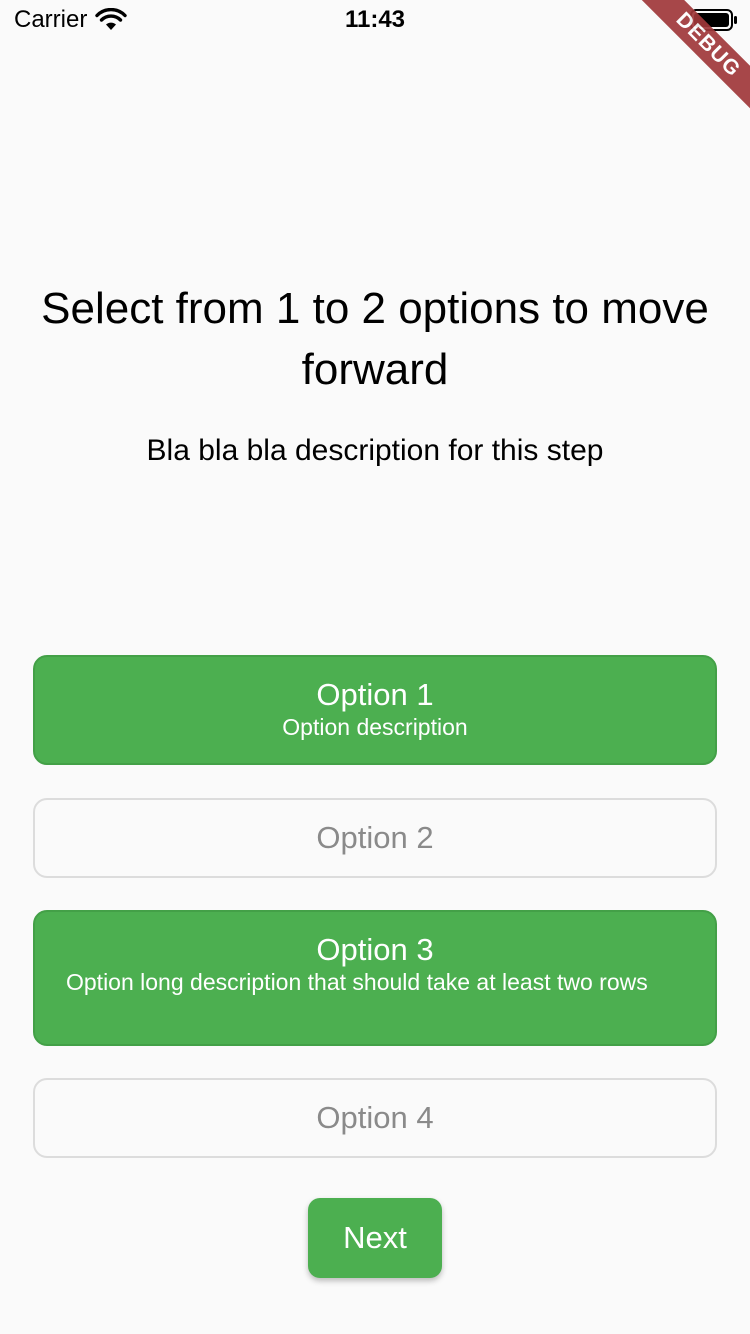  I want to click on option-1-card: Option 1 Option description, so click(375, 710).